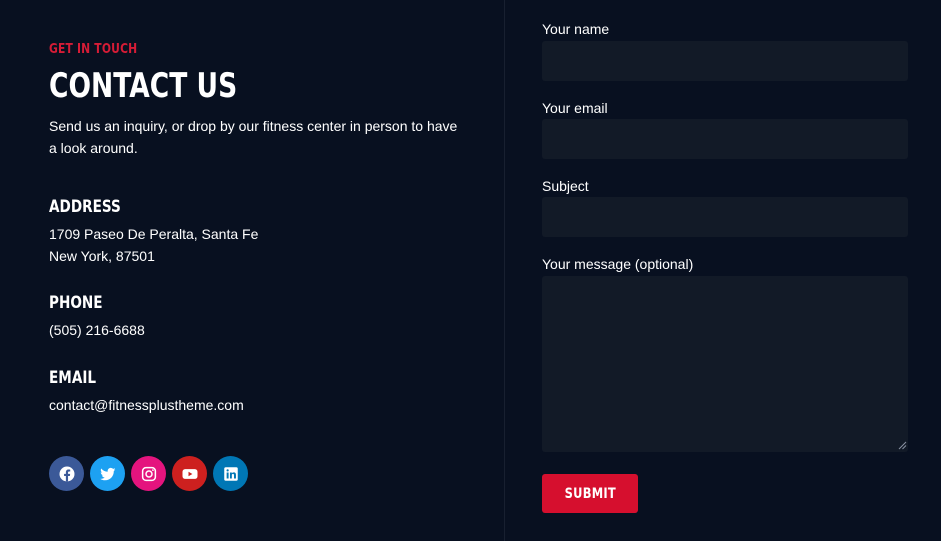 Image resolution: width=941 pixels, height=541 pixels. Describe the element at coordinates (146, 405) in the screenshot. I see `email-address: contact@fitnessplustheme.com` at that location.